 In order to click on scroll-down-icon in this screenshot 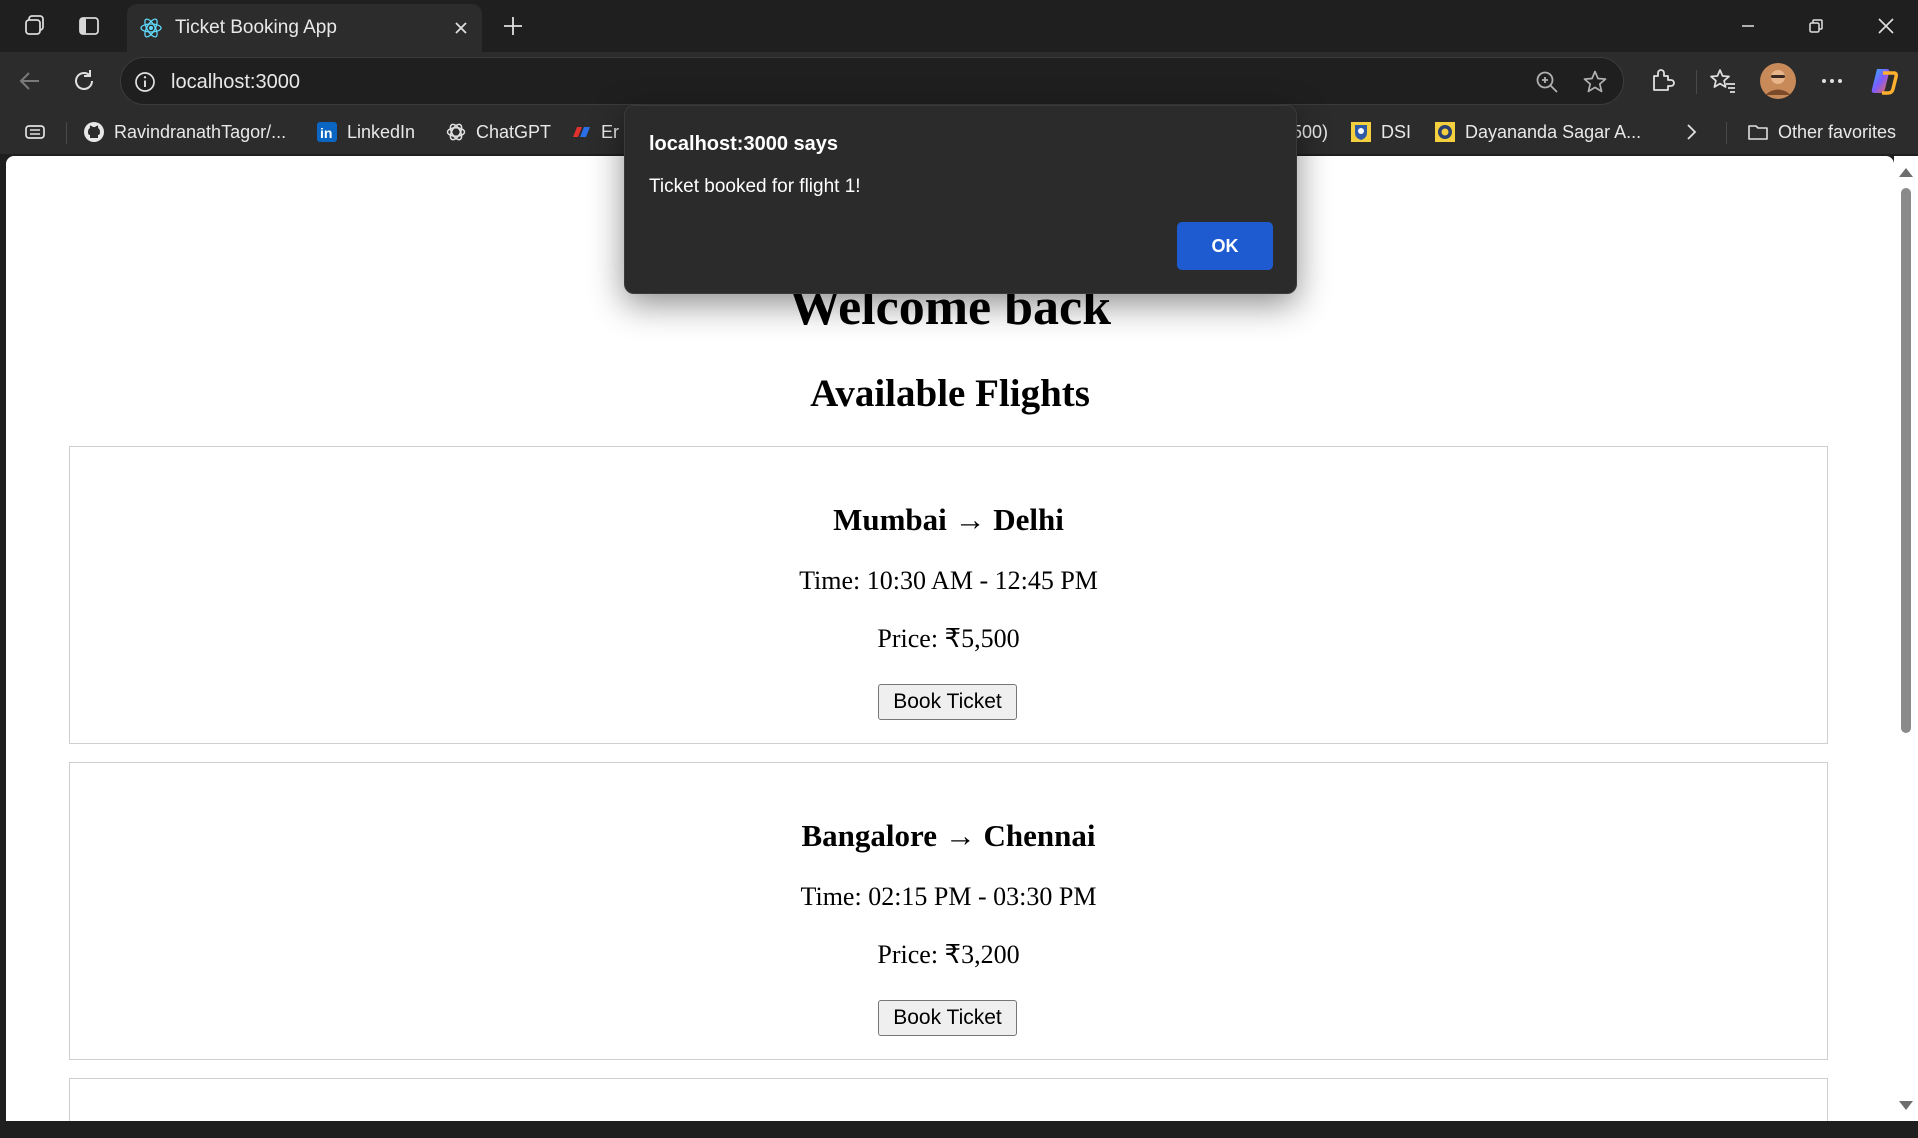, I will do `click(1906, 1105)`.